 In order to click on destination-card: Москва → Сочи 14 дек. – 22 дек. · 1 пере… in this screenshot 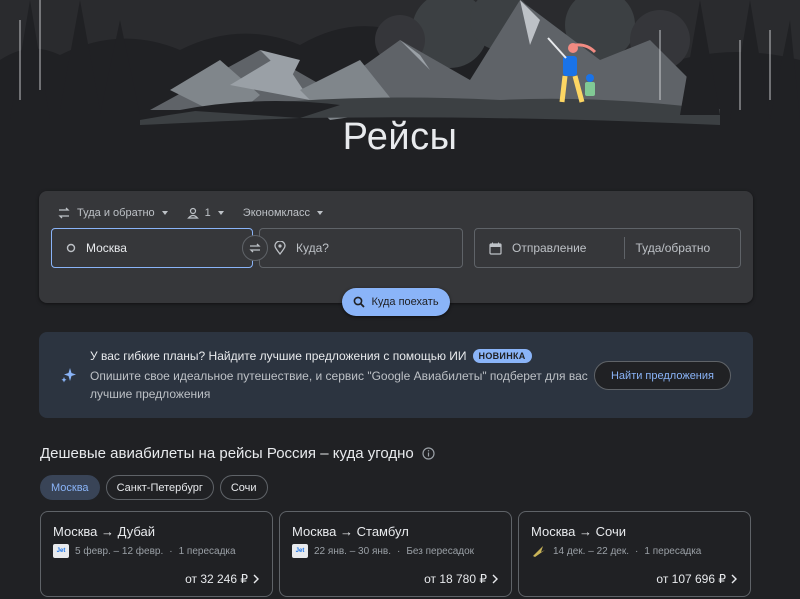, I will do `click(634, 554)`.